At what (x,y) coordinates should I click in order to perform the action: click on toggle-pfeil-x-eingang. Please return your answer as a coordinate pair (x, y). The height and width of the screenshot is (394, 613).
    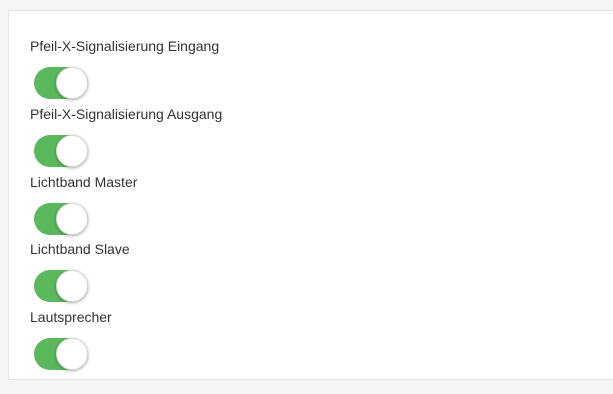
    Looking at the image, I should click on (61, 83).